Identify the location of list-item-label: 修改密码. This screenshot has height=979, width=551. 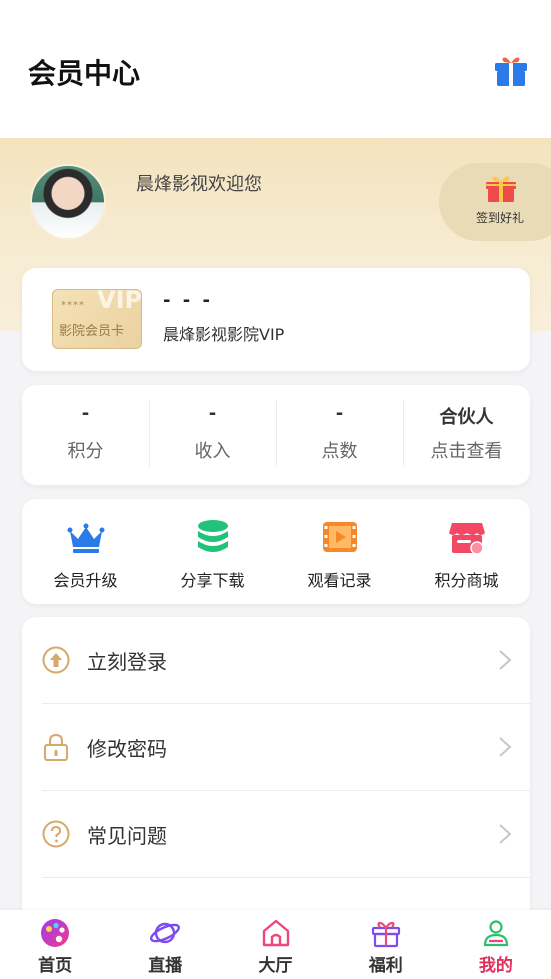
(127, 749).